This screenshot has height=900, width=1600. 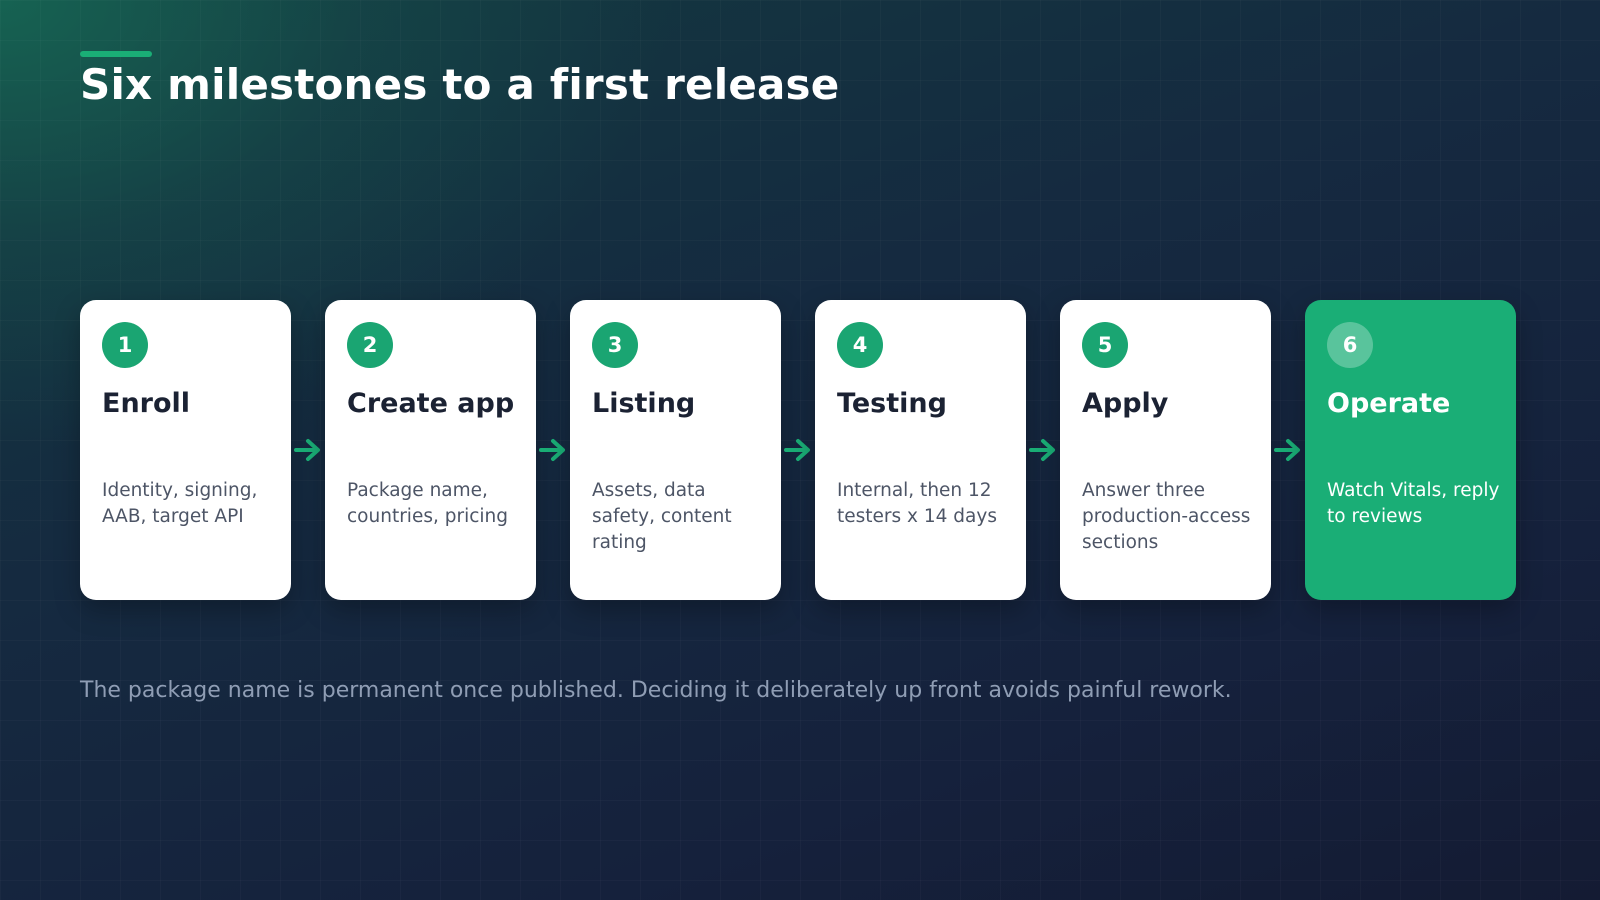 What do you see at coordinates (892, 403) in the screenshot?
I see `step-title: Testing` at bounding box center [892, 403].